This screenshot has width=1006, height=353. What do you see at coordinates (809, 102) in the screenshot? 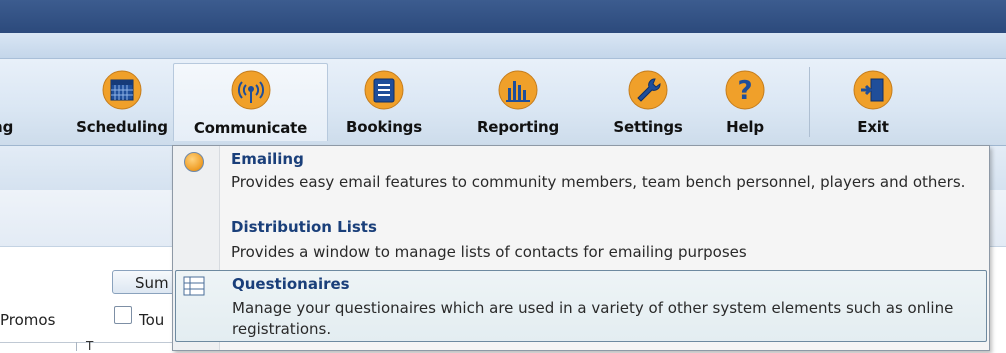
I see `ribbon-separator` at bounding box center [809, 102].